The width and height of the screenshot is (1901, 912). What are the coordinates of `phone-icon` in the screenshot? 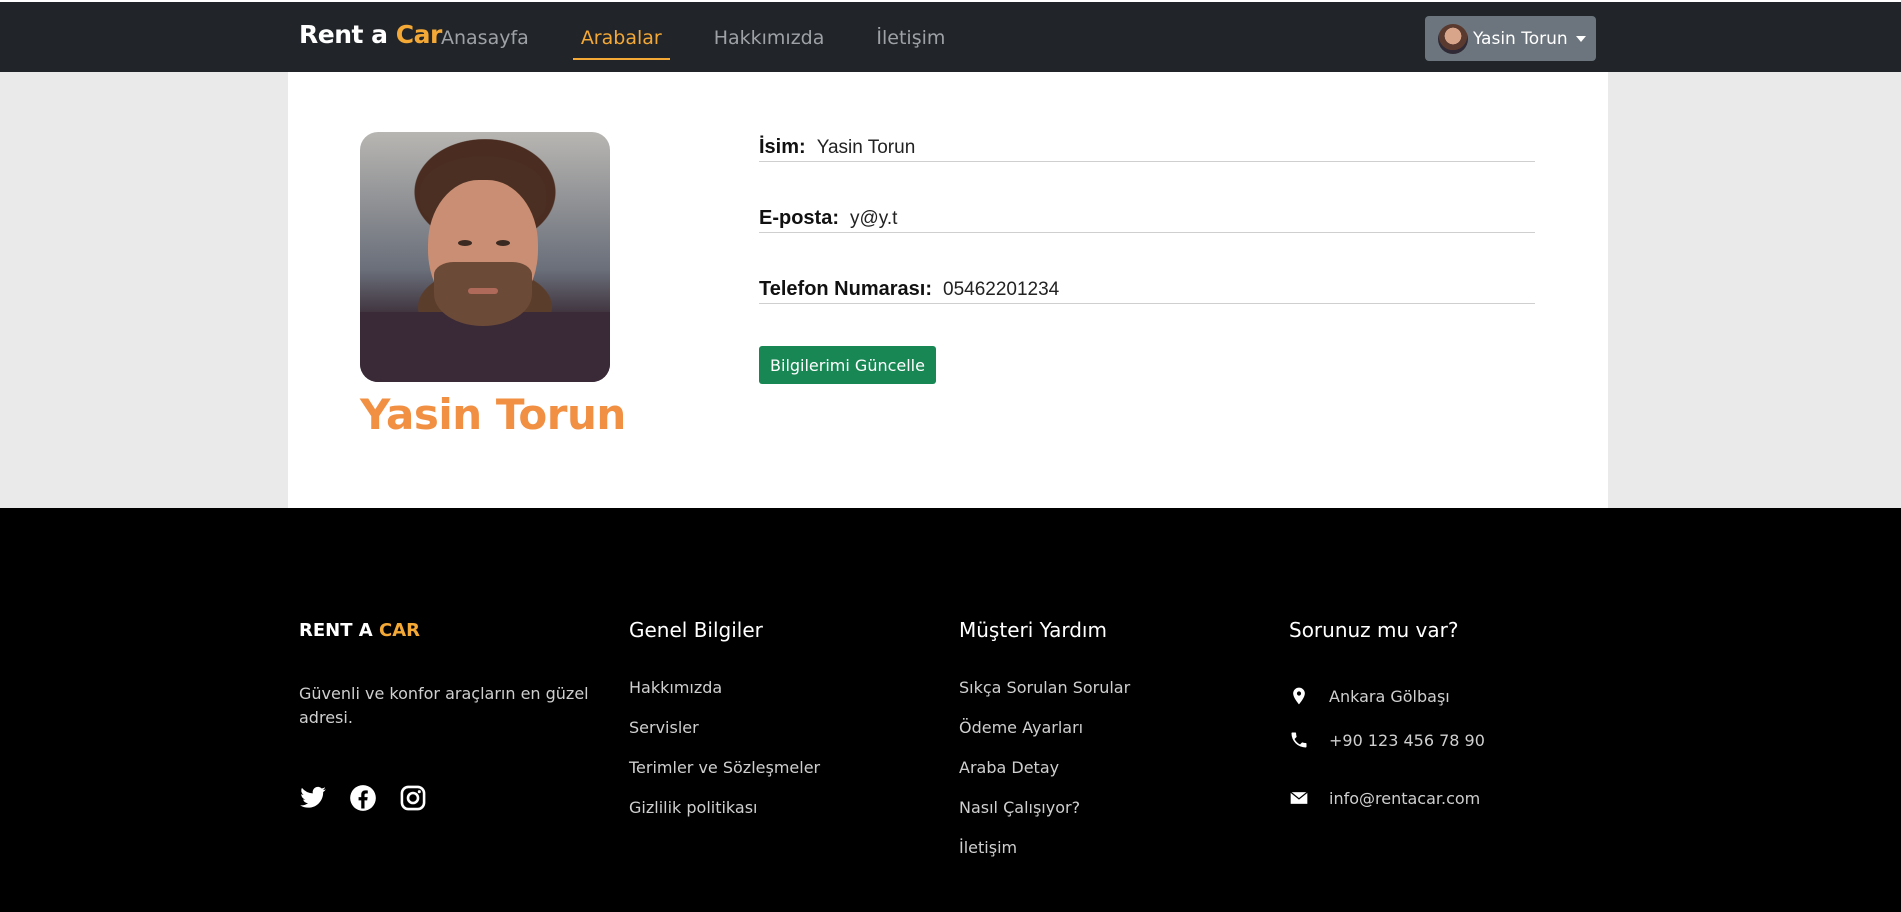 It's located at (1299, 740).